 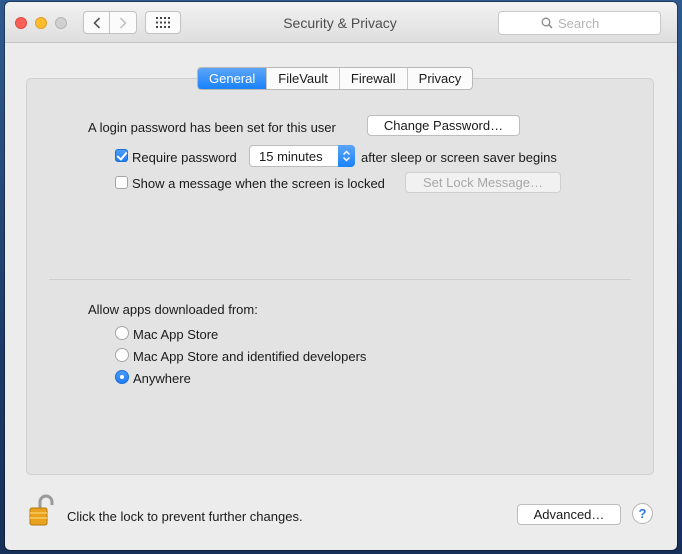 I want to click on allow-apps-heading: Allow apps downloaded from:, so click(x=173, y=309).